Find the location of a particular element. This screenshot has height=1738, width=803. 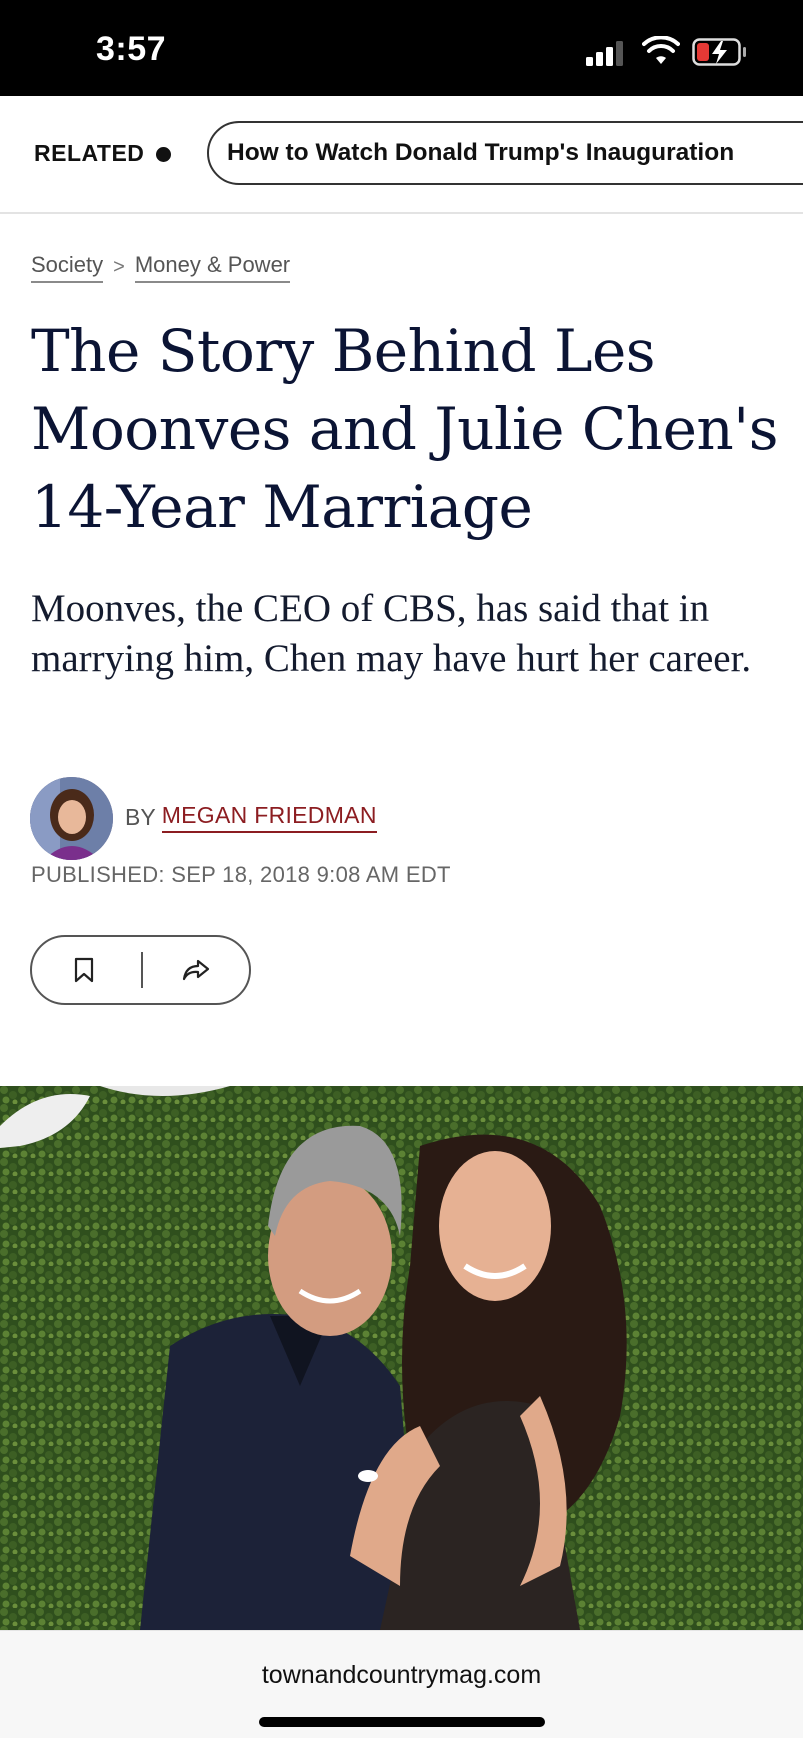

action-divider is located at coordinates (142, 970).